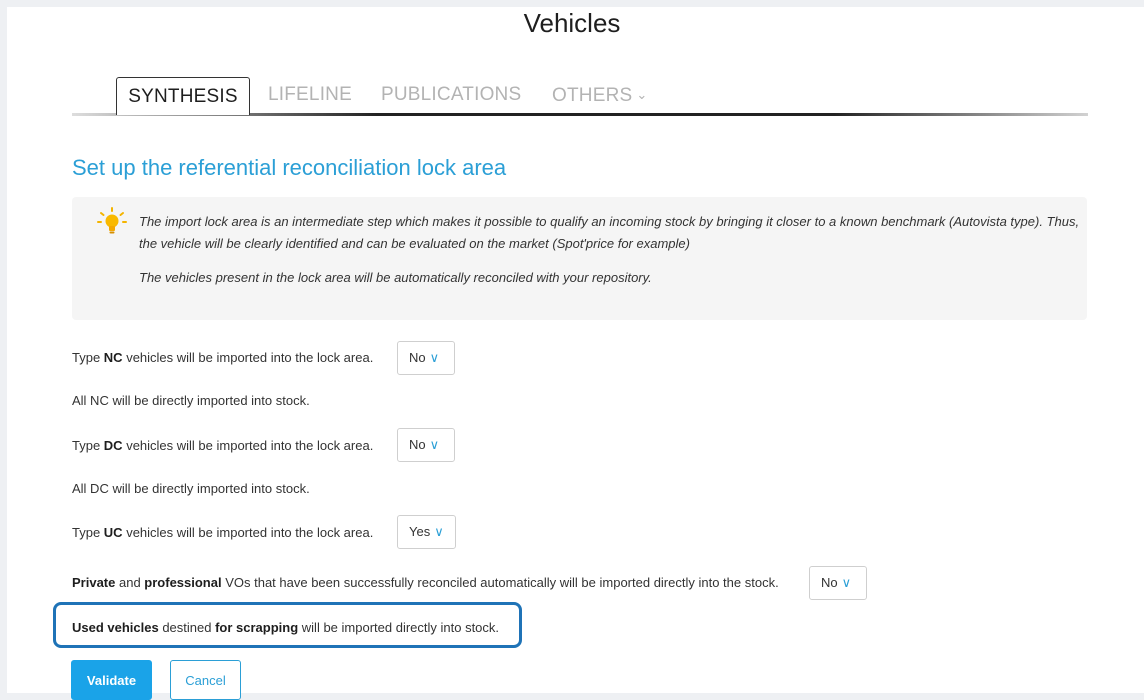 The height and width of the screenshot is (700, 1144). I want to click on nc-select: No ∨, so click(426, 358).